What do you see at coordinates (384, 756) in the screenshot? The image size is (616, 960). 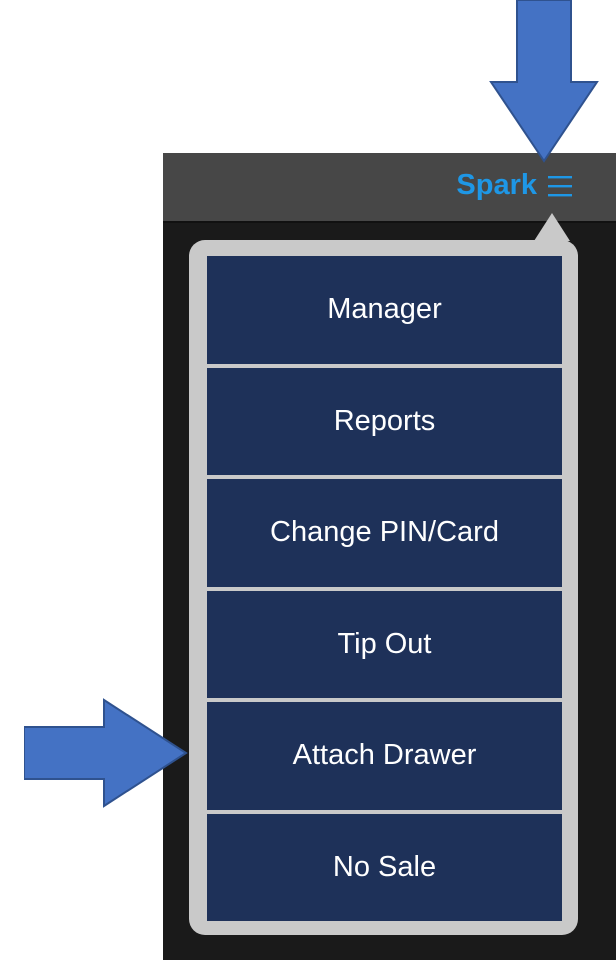 I see `menu-item-attach-drawer: Attach Drawer` at bounding box center [384, 756].